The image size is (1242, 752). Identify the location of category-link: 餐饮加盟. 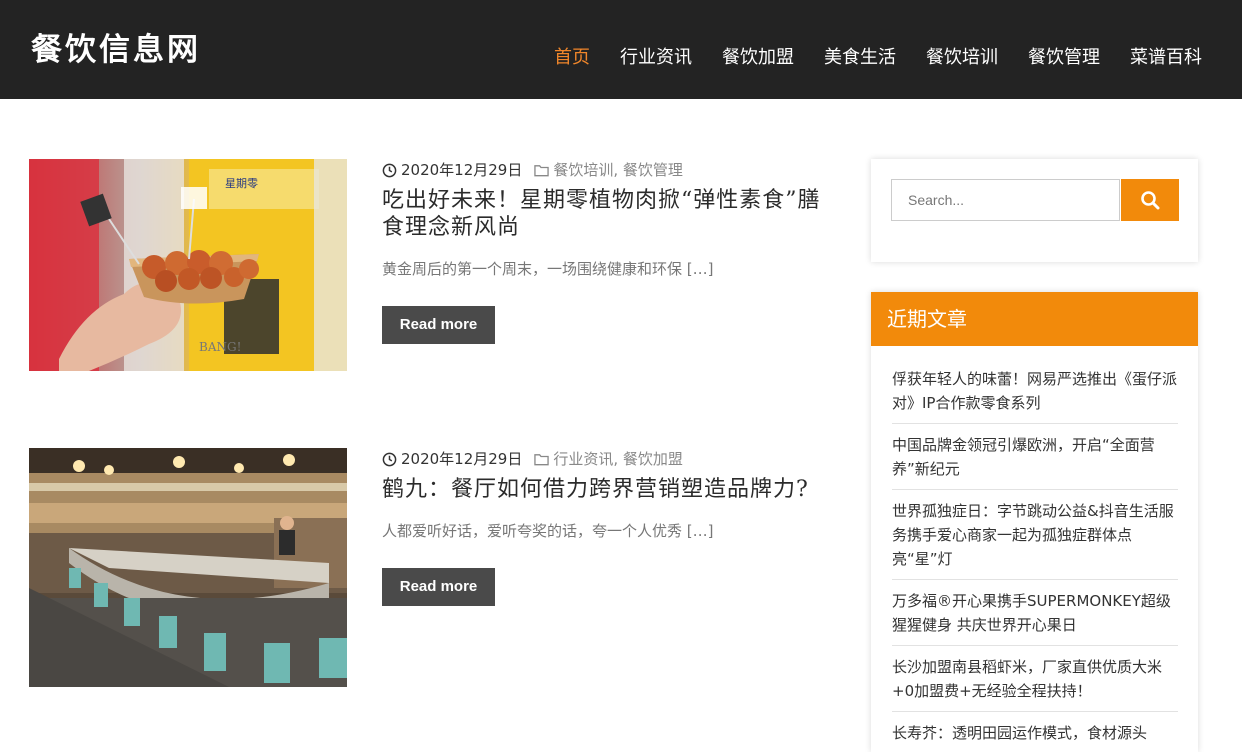
(653, 459).